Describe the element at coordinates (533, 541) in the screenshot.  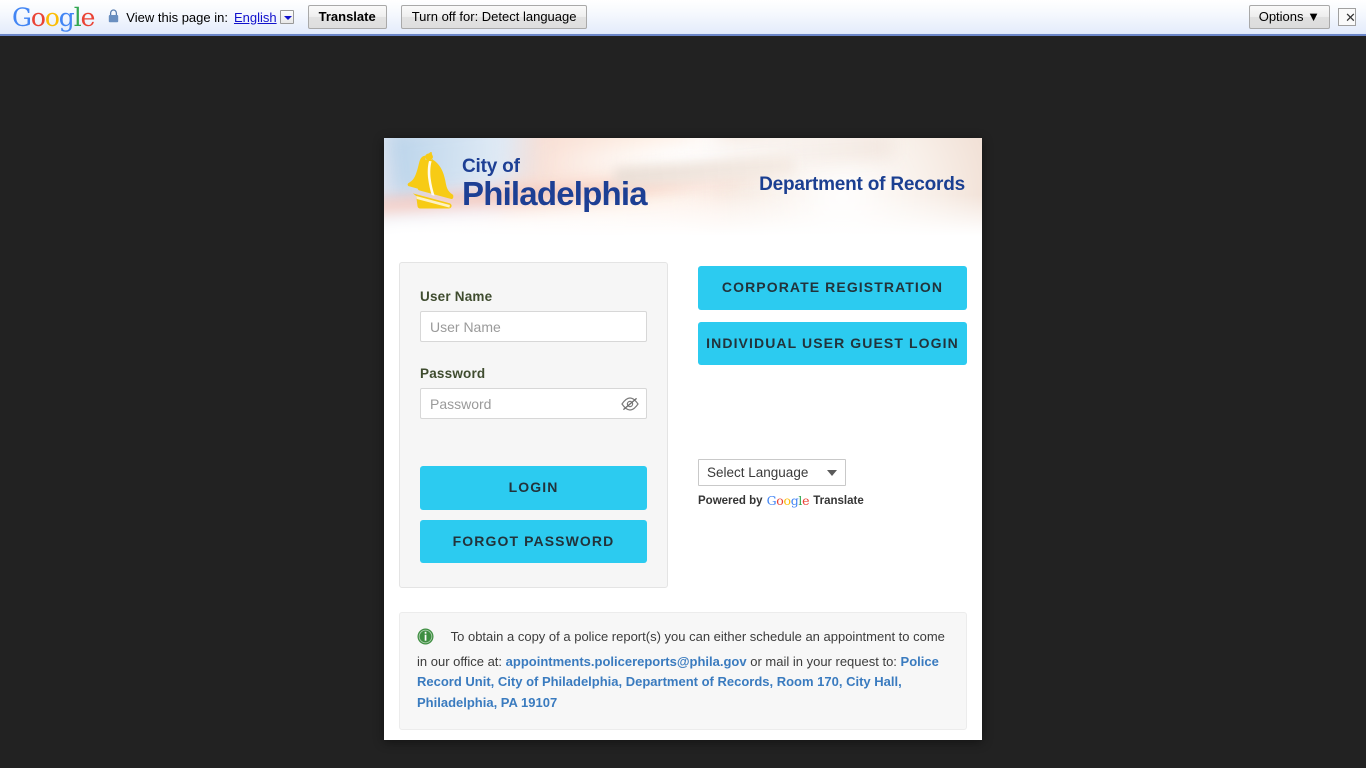
I see `forgot-password-button: FORGOT PASSWORD` at that location.